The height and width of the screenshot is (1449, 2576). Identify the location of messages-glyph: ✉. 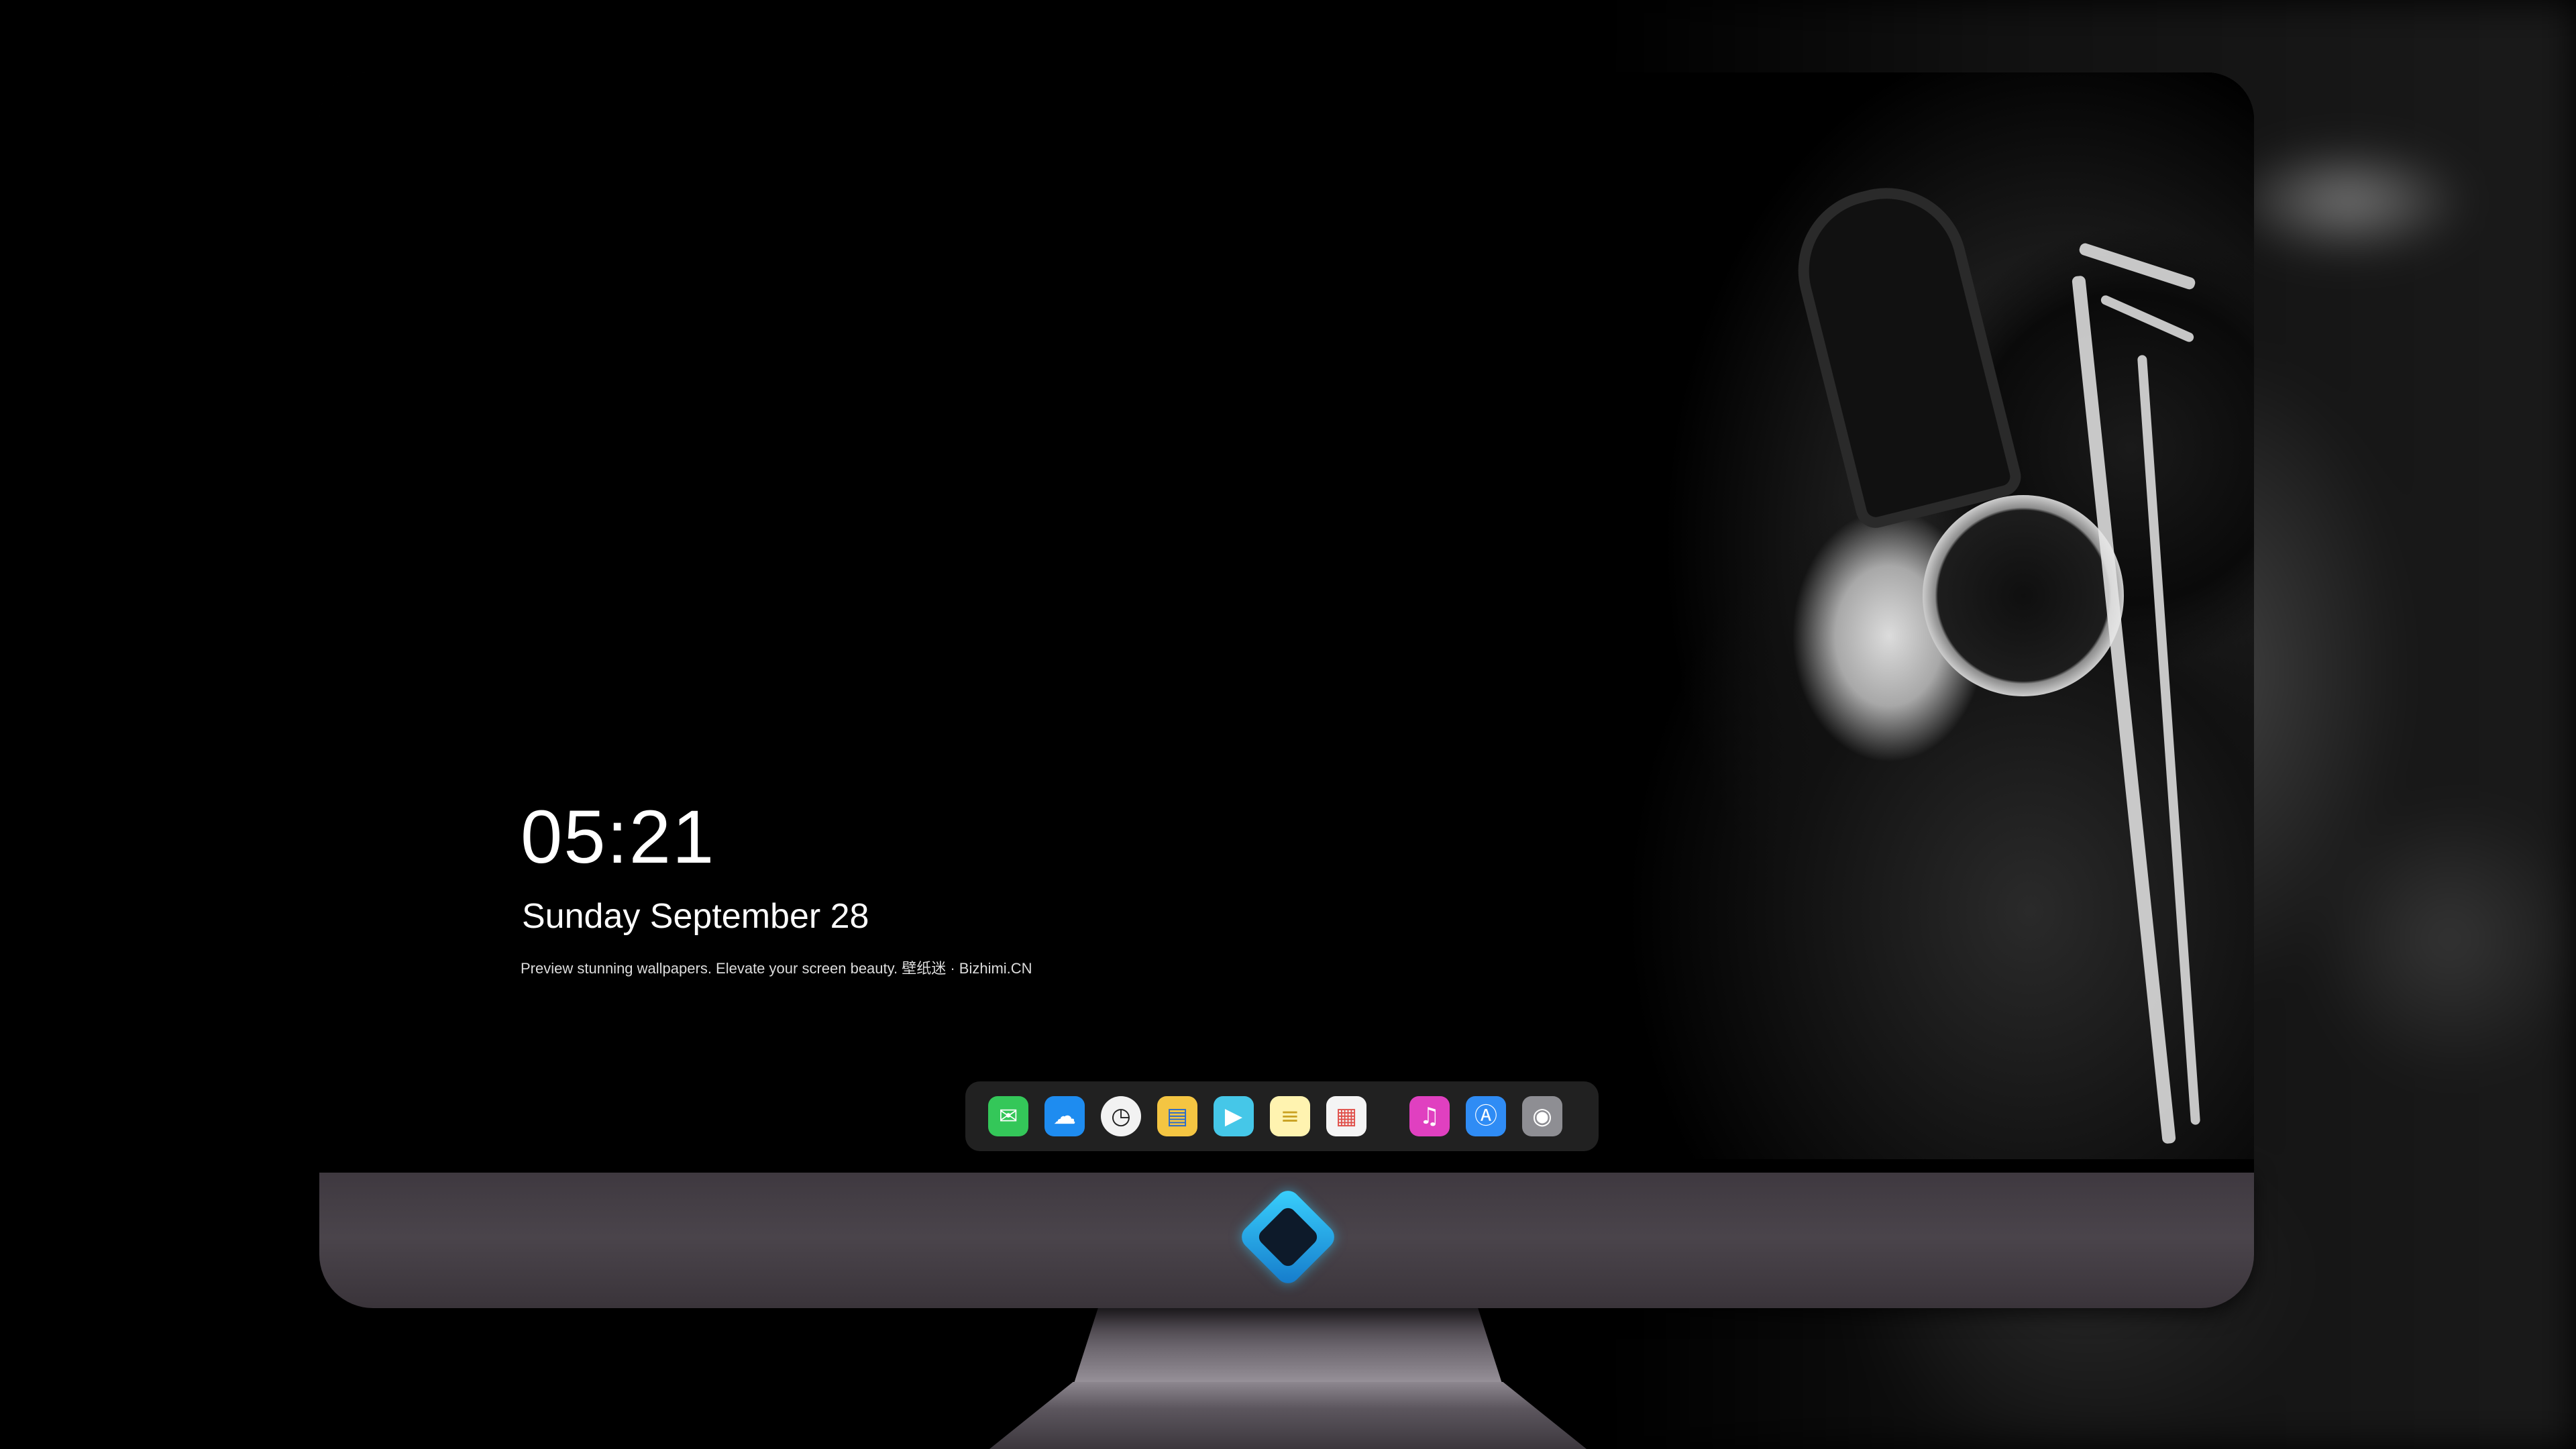
(1008, 1116).